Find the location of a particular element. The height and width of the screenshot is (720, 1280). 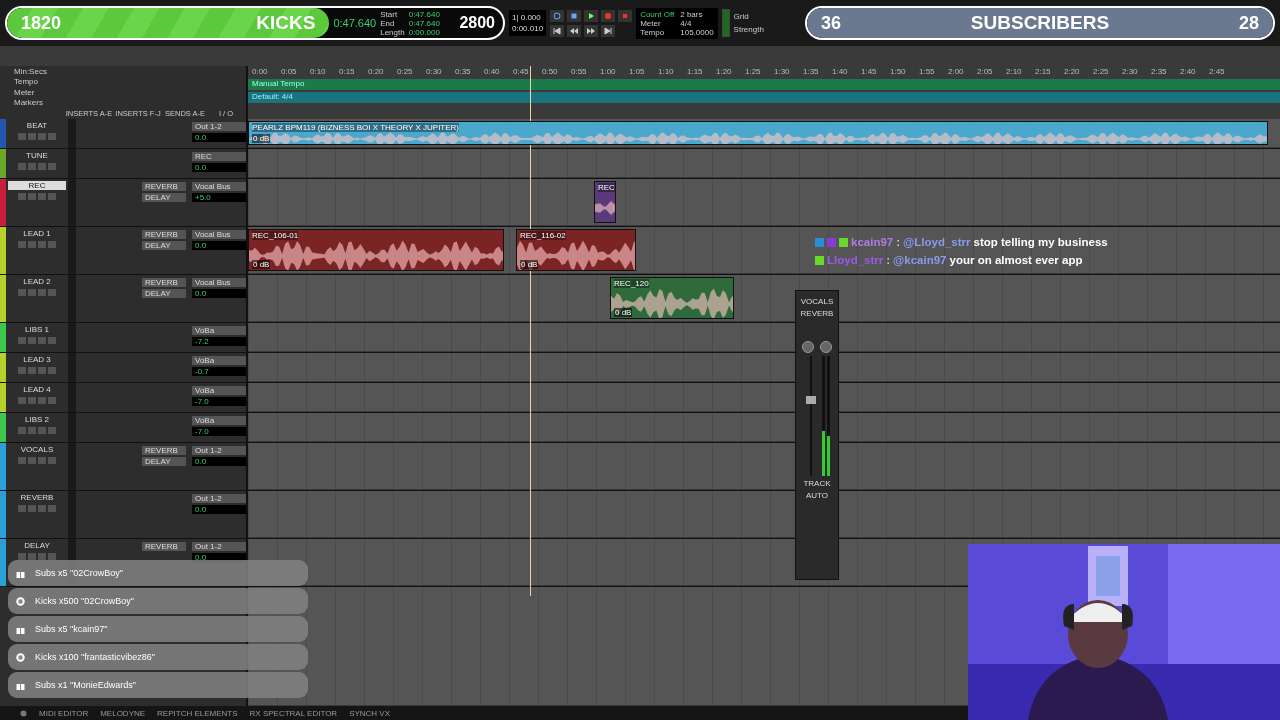

clip-name: PEARLZ BPM119 (BIZNESS BOI X THEORY X JUPITER) is located at coordinates (356, 127).